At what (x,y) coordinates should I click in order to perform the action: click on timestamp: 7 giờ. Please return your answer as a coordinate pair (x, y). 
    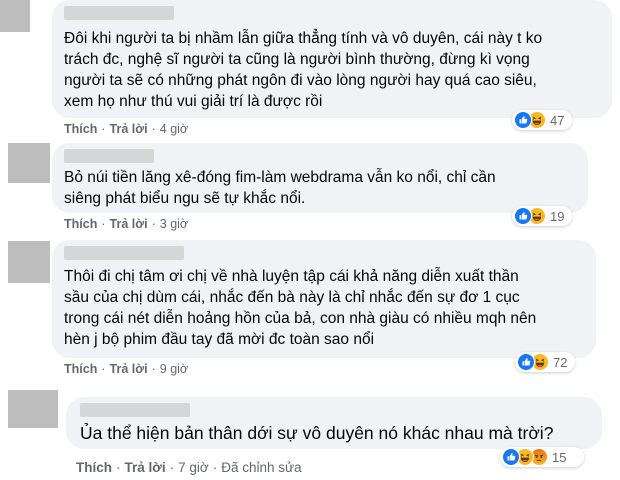
    Looking at the image, I should click on (193, 467).